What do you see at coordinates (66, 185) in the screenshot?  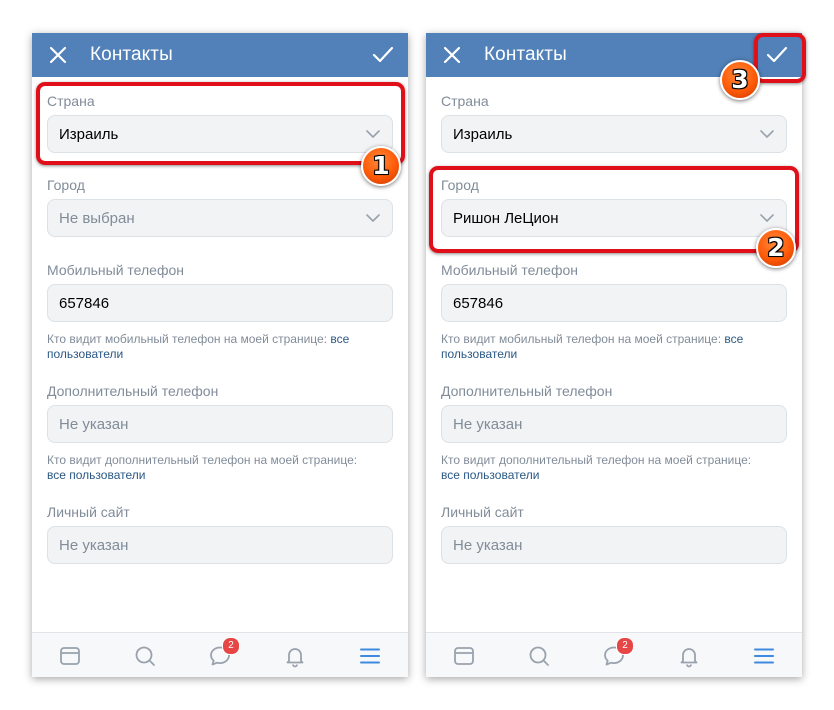 I see `city-label: Город` at bounding box center [66, 185].